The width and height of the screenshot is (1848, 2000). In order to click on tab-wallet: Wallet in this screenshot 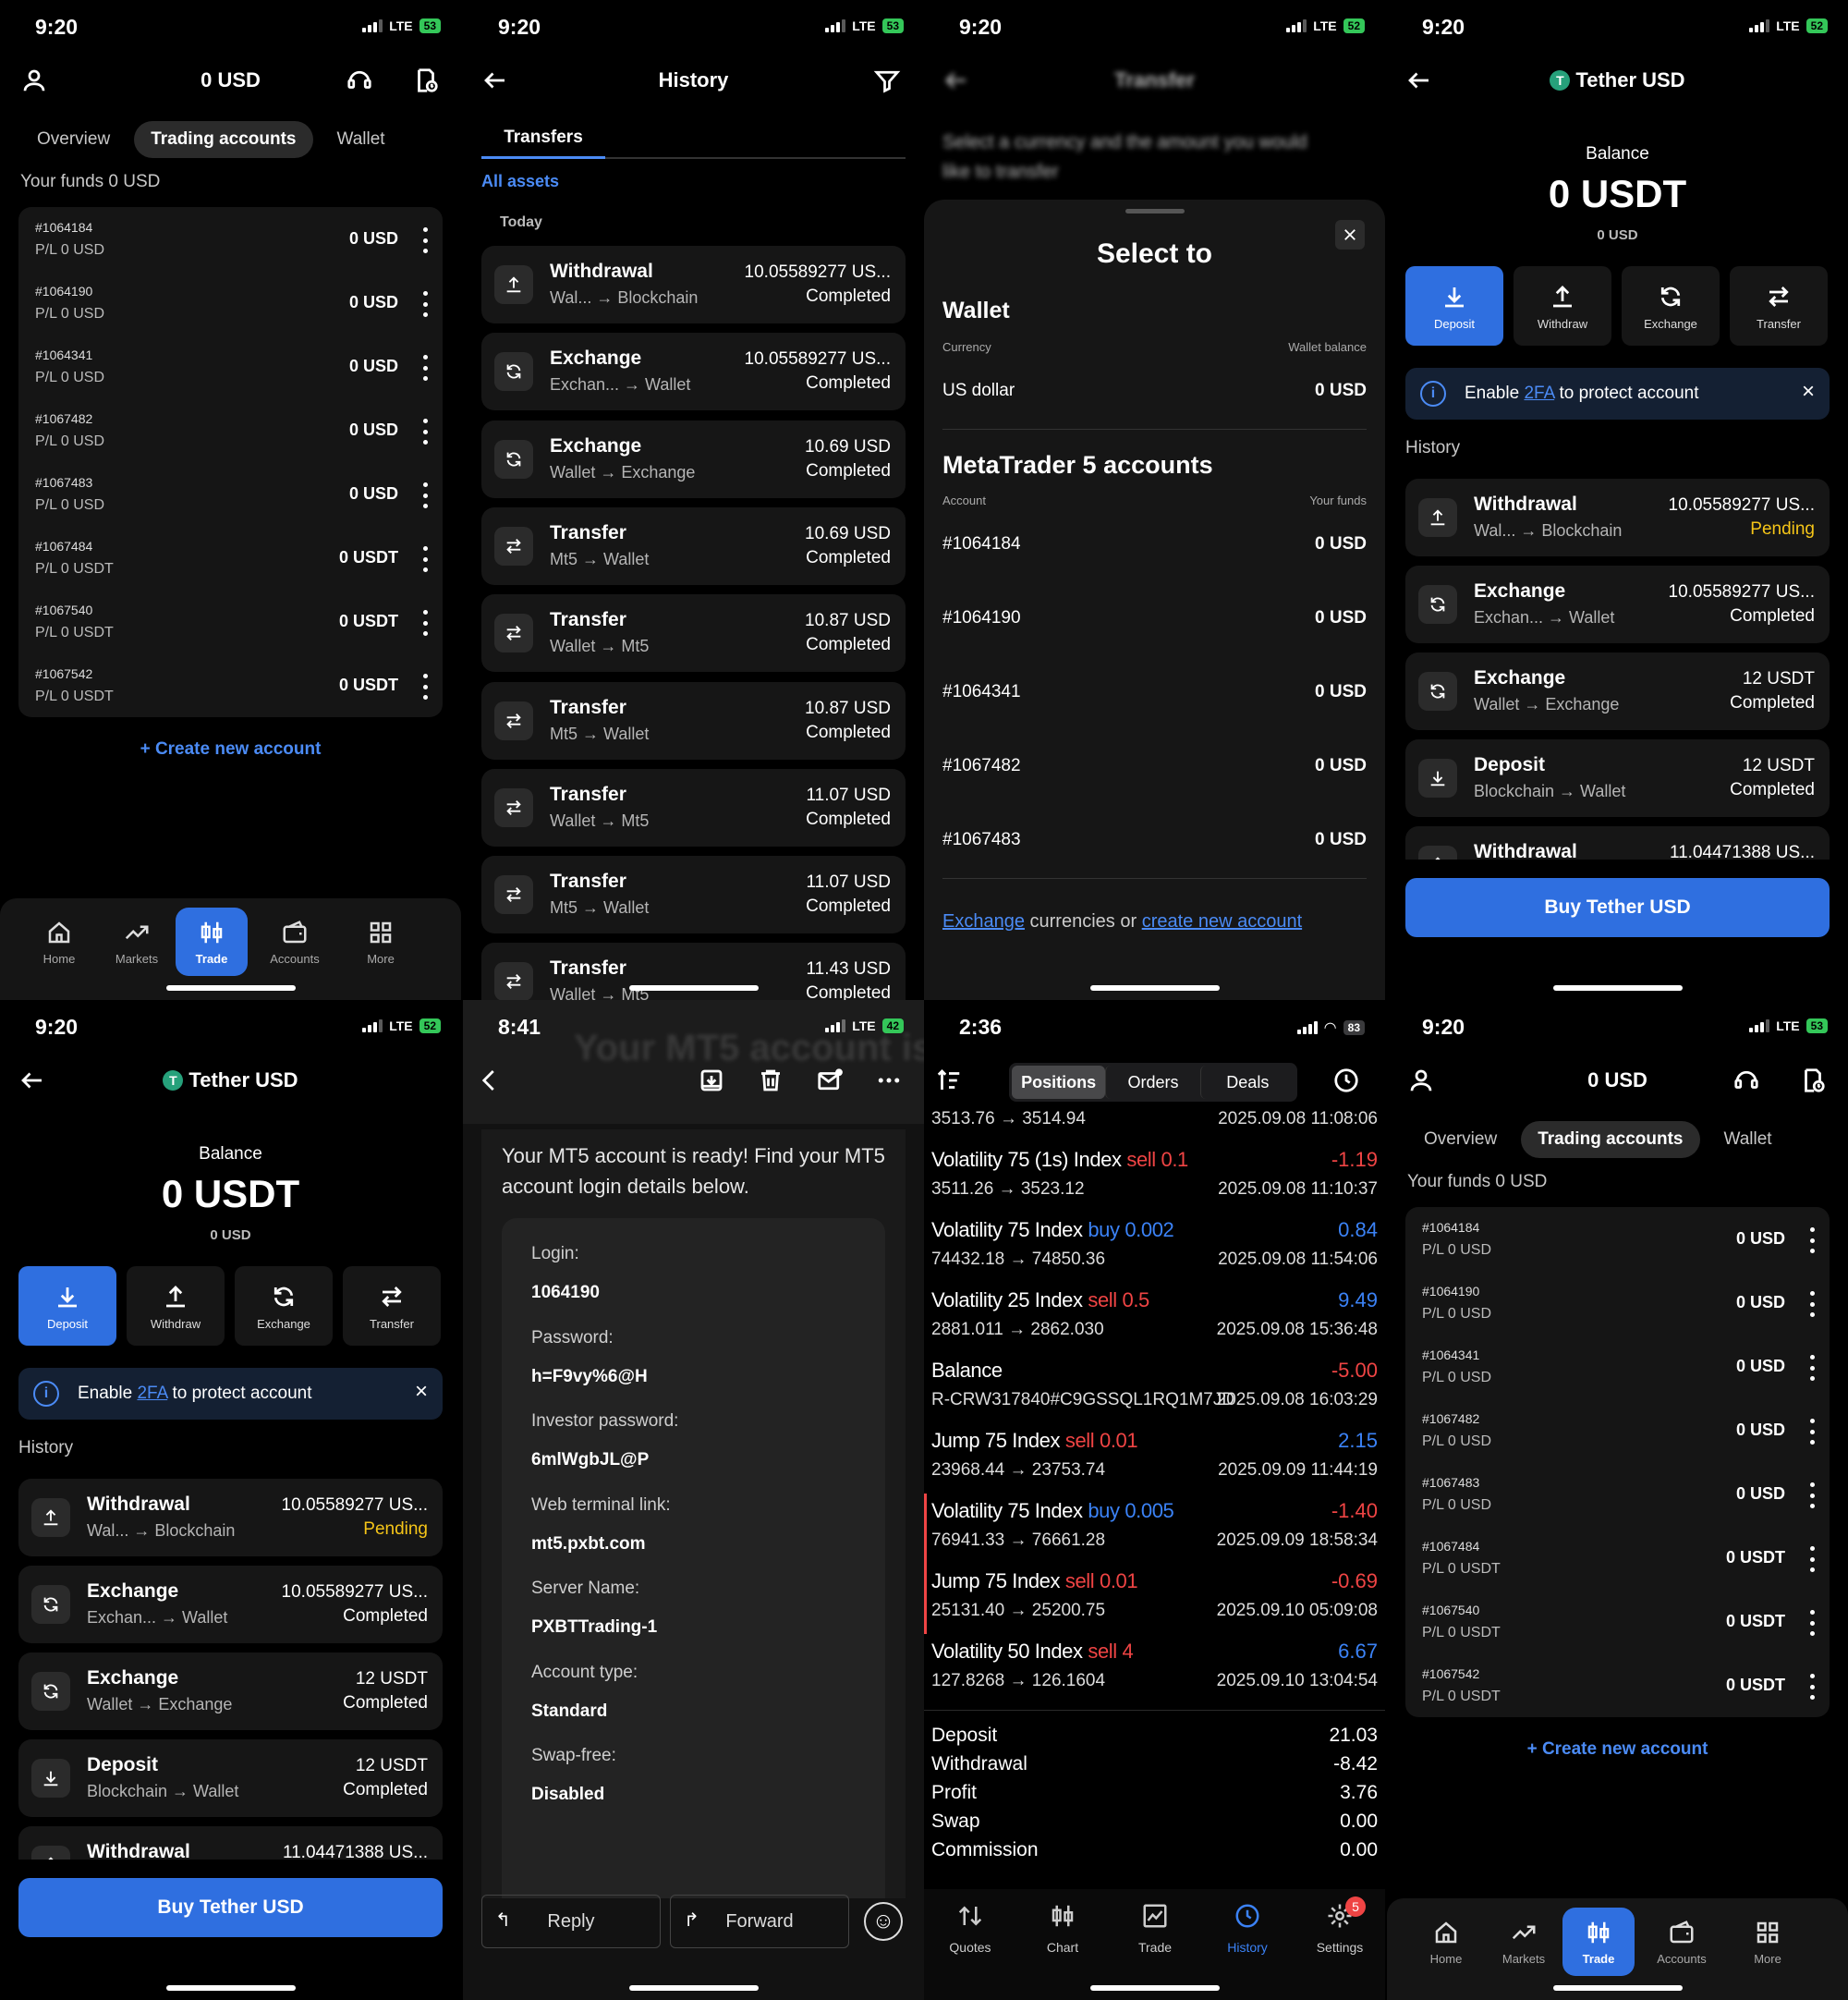, I will do `click(361, 140)`.